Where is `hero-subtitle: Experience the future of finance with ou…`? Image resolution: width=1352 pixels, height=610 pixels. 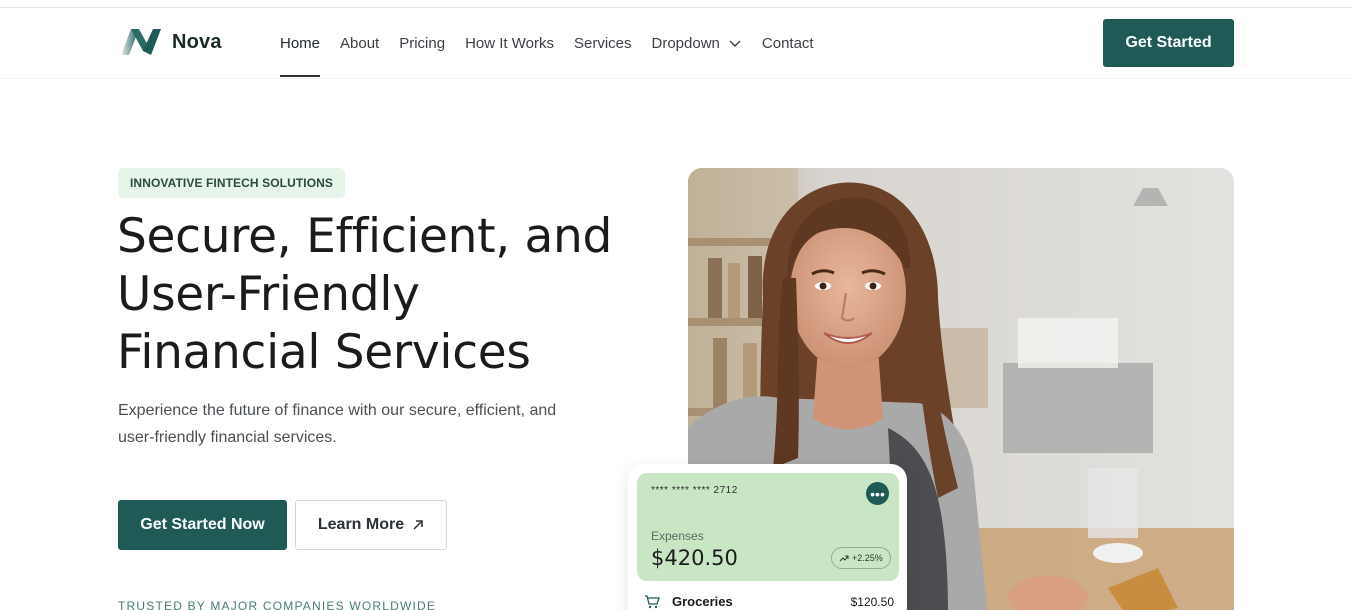 hero-subtitle: Experience the future of finance with ou… is located at coordinates (368, 424).